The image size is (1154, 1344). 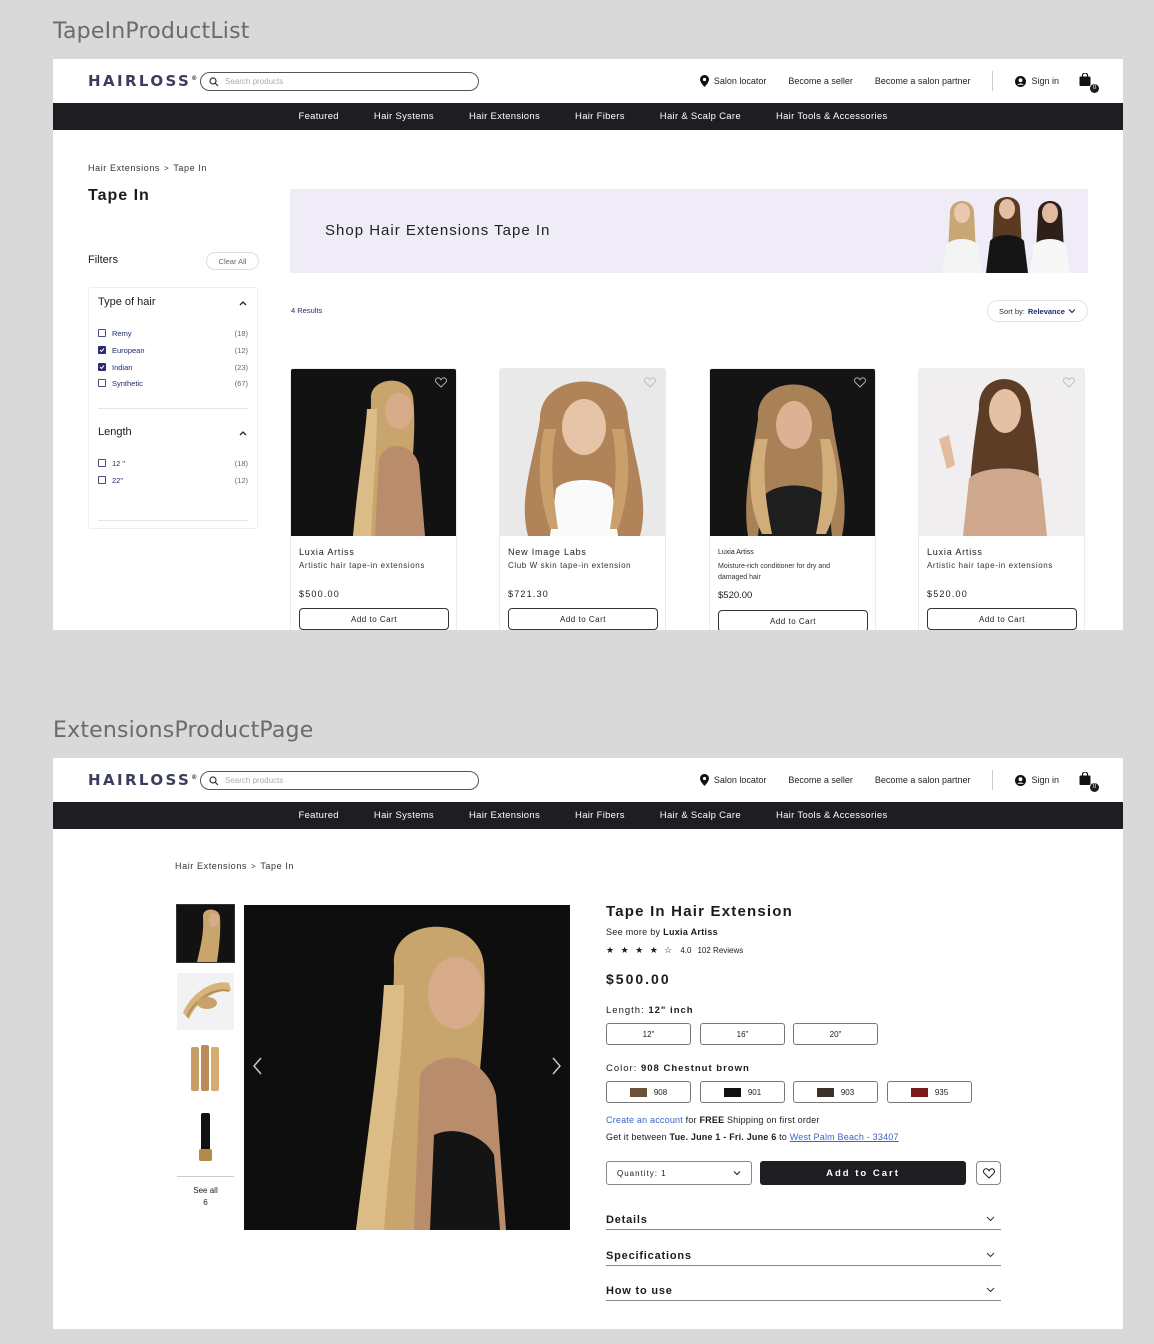 I want to click on accordion-specifications: Specifications, so click(x=803, y=1258).